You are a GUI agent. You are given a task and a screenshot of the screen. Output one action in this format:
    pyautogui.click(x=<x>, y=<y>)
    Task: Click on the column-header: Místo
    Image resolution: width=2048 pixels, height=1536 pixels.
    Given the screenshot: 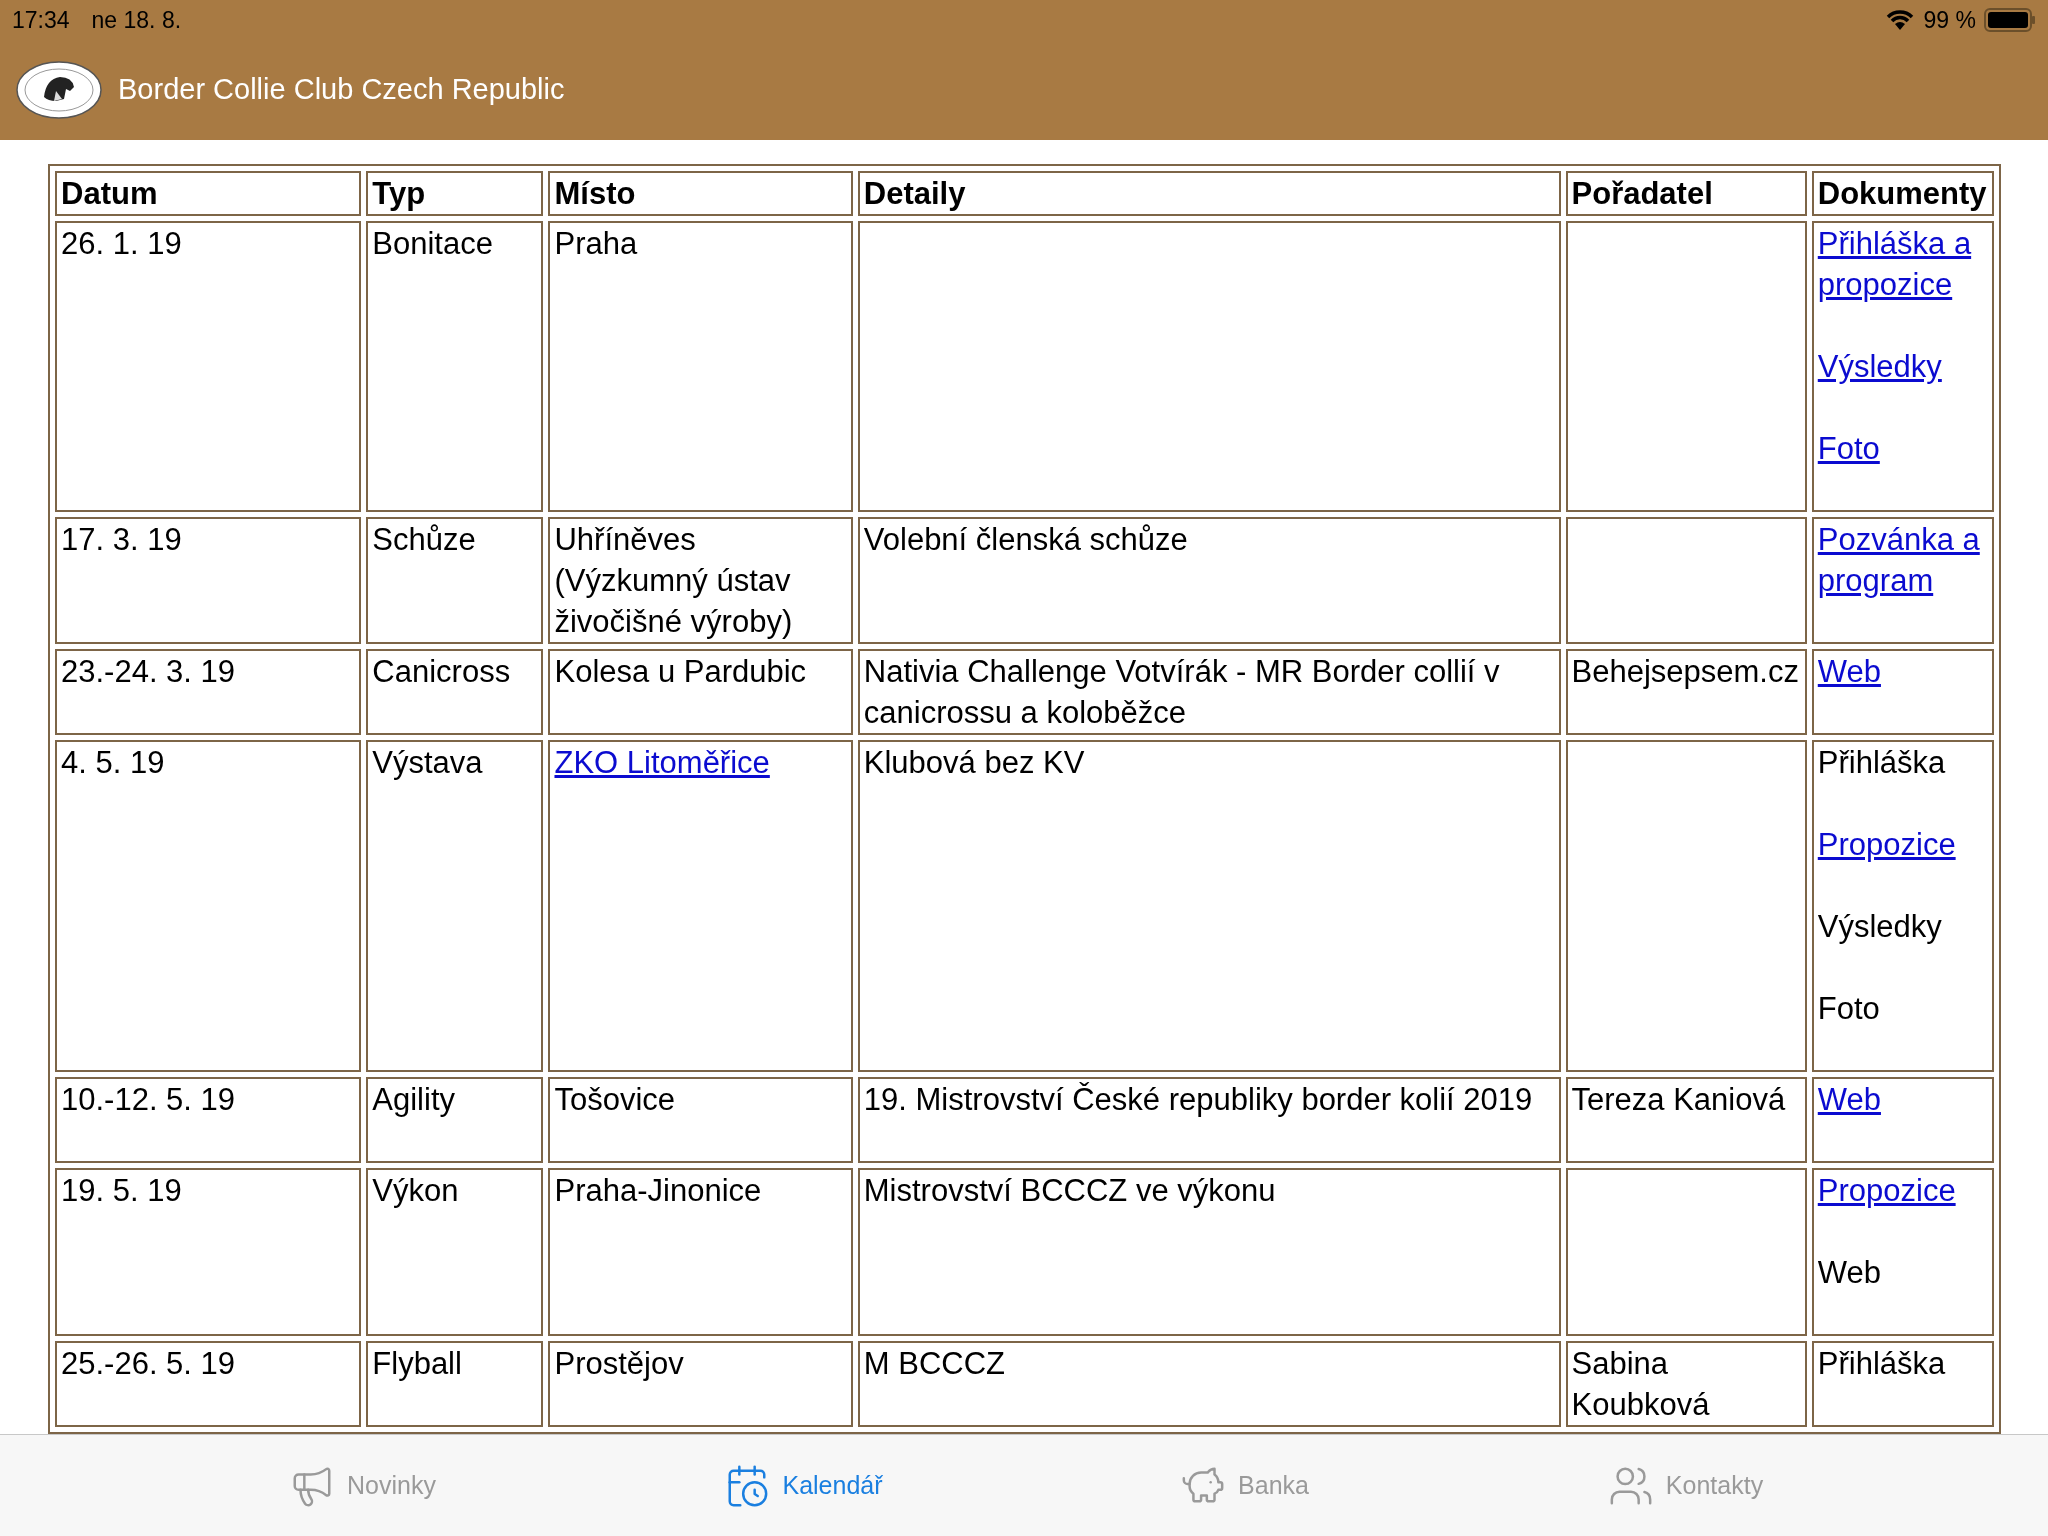 What is the action you would take?
    pyautogui.click(x=595, y=194)
    